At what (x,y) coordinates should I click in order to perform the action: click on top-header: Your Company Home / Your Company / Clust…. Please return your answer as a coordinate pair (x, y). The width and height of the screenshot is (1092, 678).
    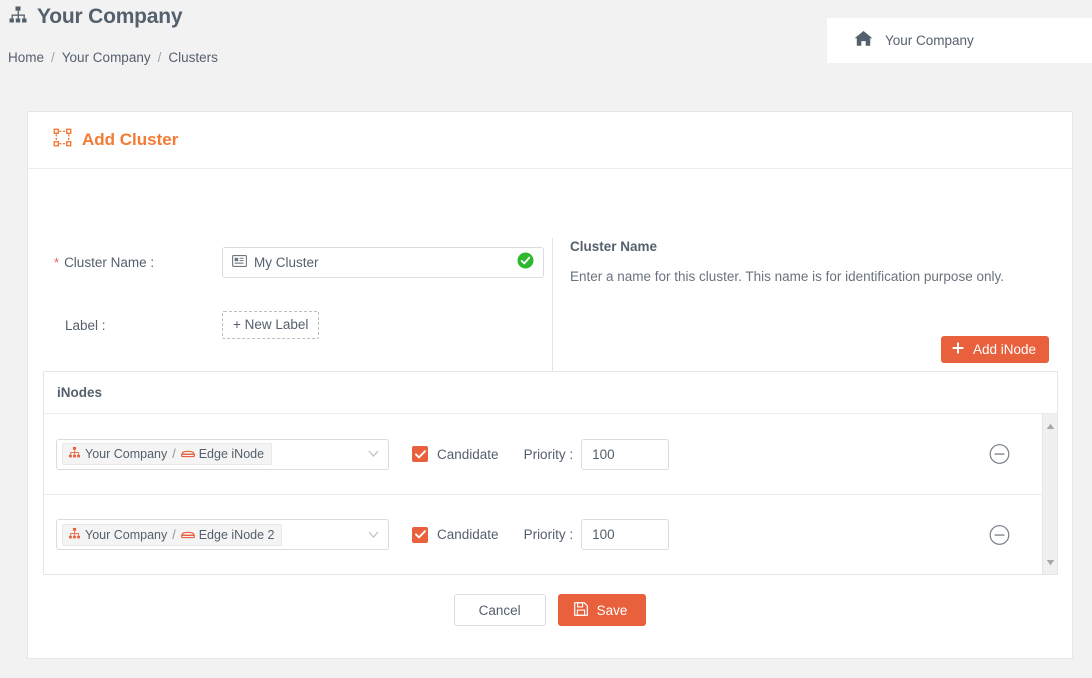
    Looking at the image, I should click on (546, 37).